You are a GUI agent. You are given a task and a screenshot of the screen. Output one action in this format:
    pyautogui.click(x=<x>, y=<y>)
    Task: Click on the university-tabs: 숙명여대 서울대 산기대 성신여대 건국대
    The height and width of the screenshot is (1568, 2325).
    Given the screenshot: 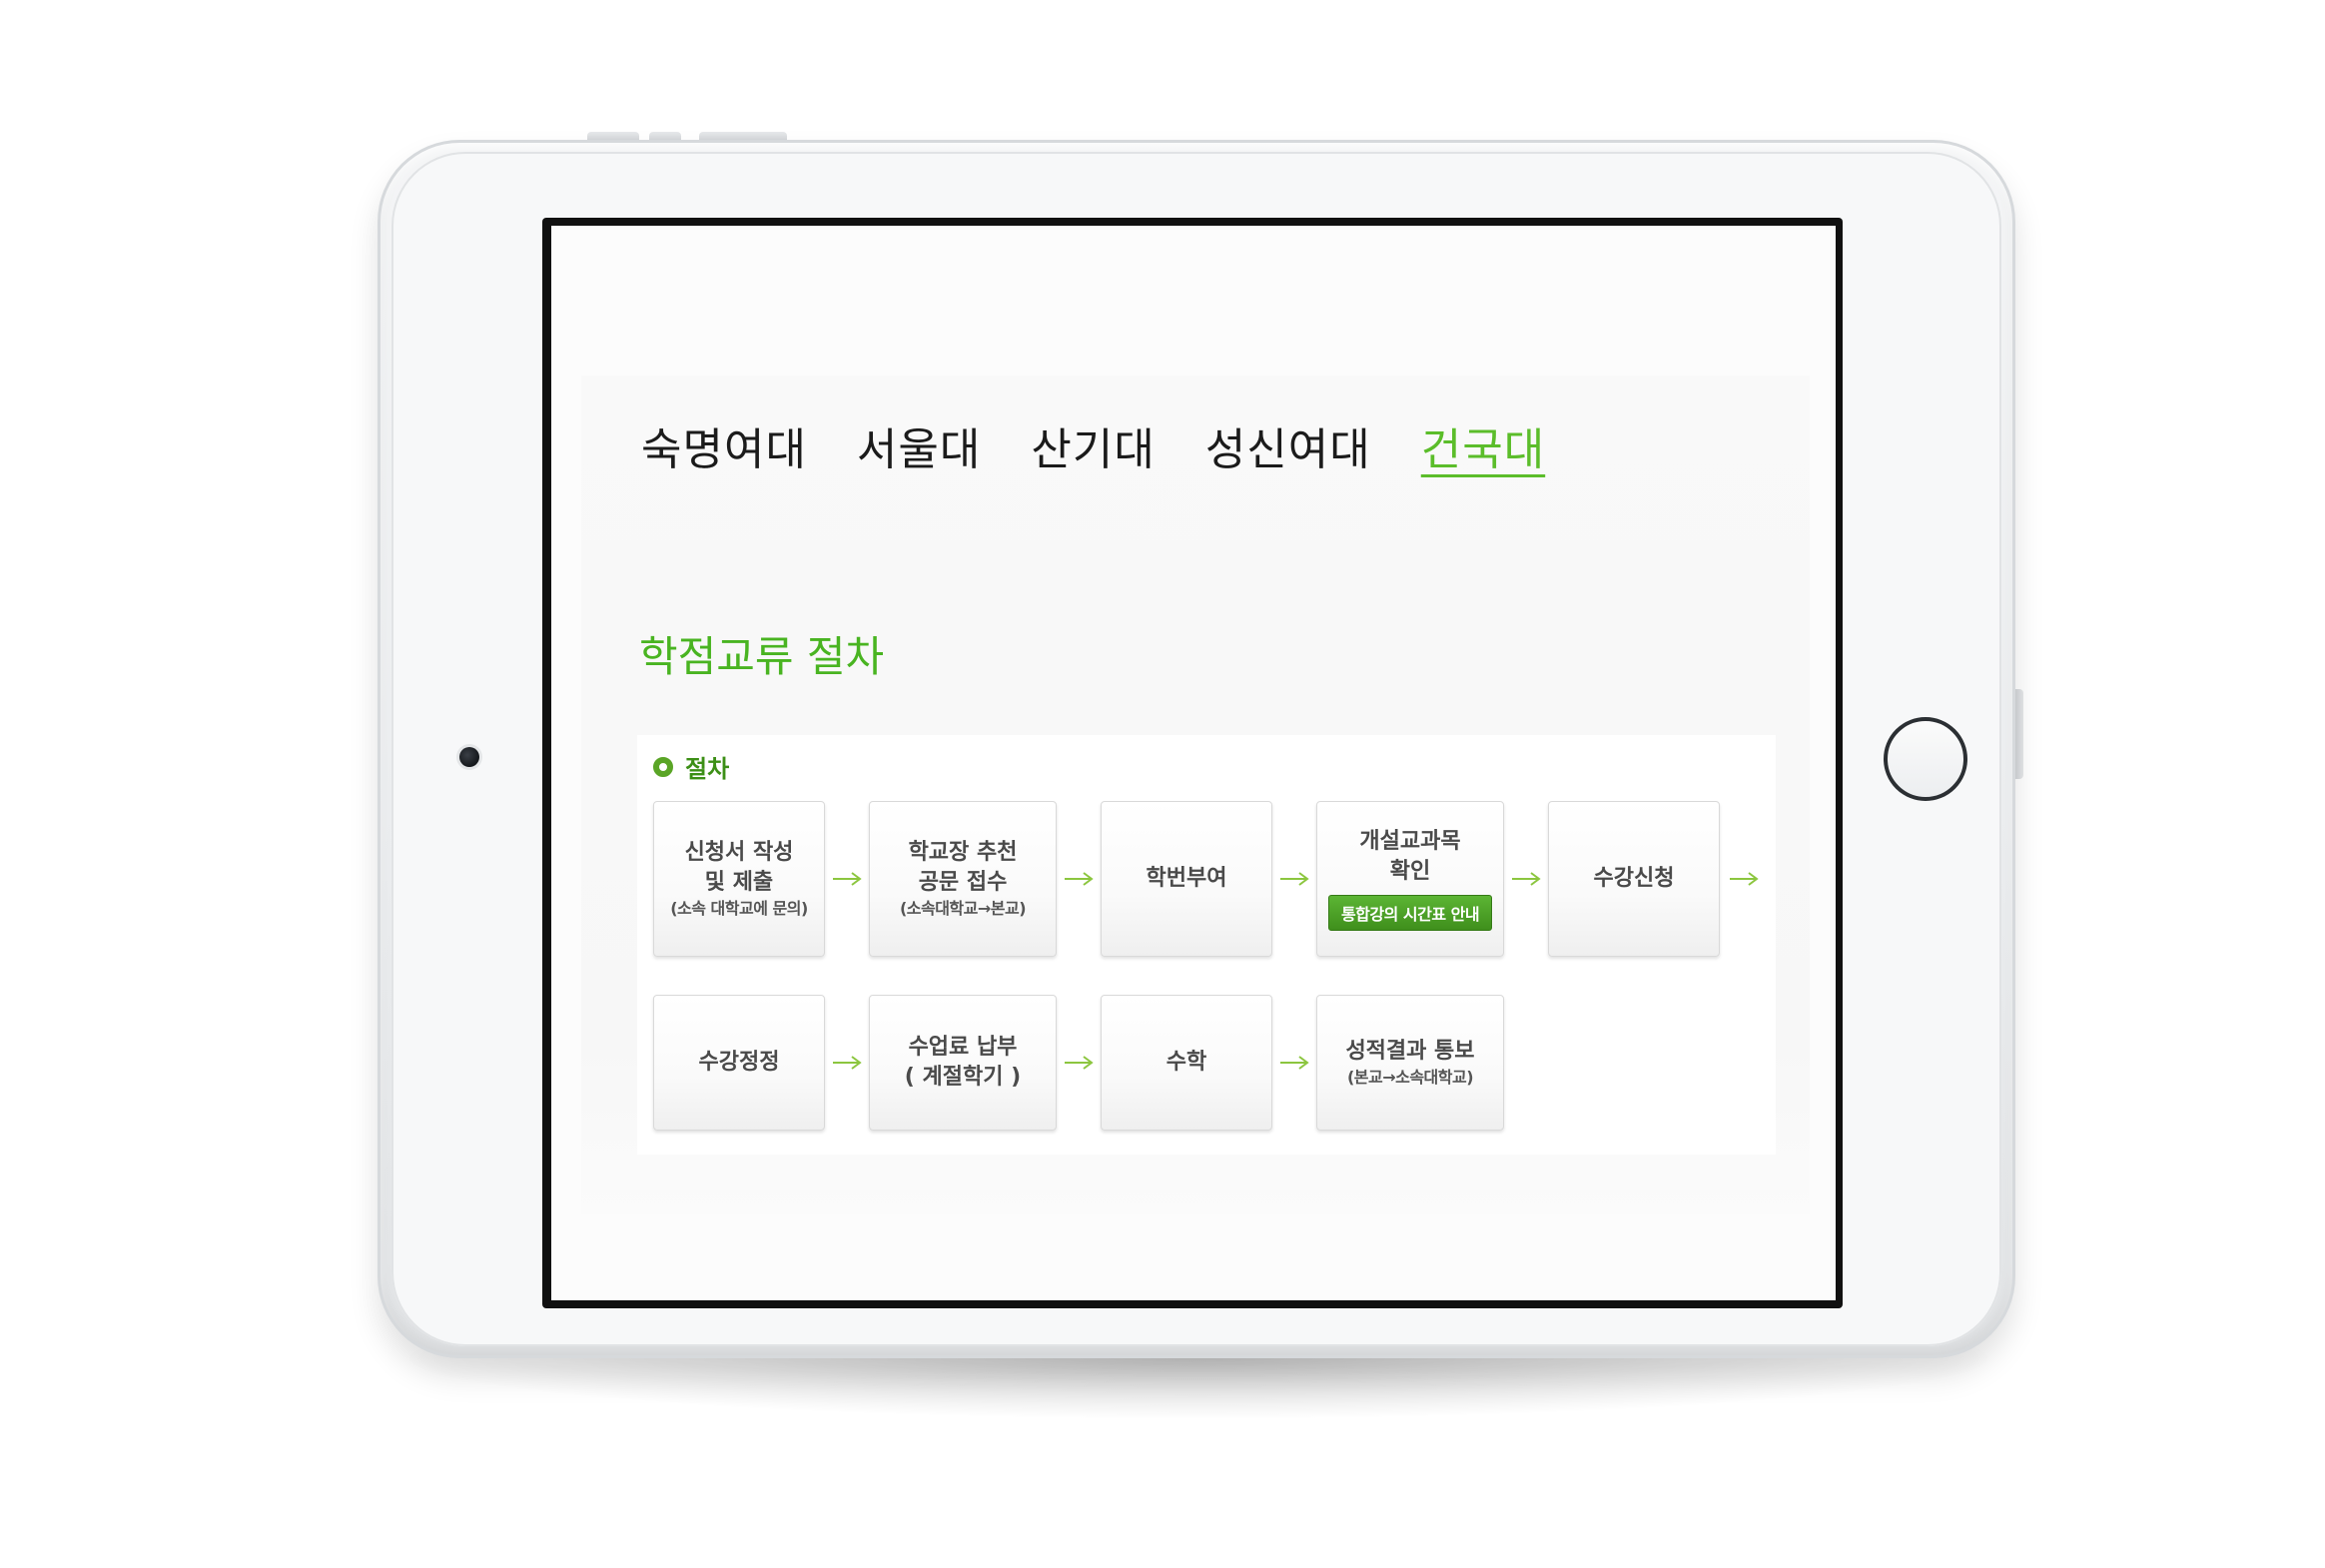 What is the action you would take?
    pyautogui.click(x=1093, y=445)
    